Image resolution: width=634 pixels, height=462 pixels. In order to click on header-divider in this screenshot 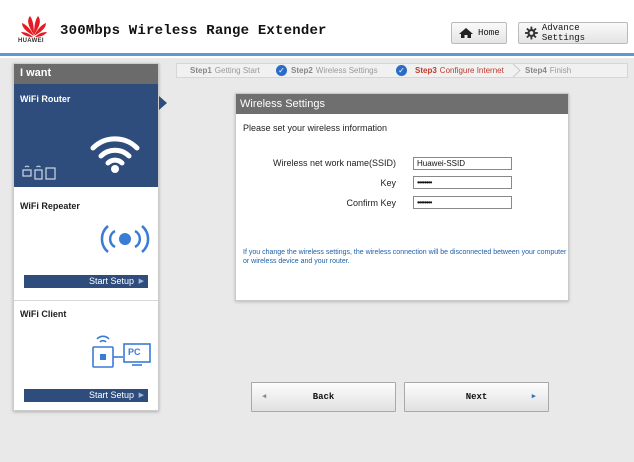, I will do `click(317, 54)`.